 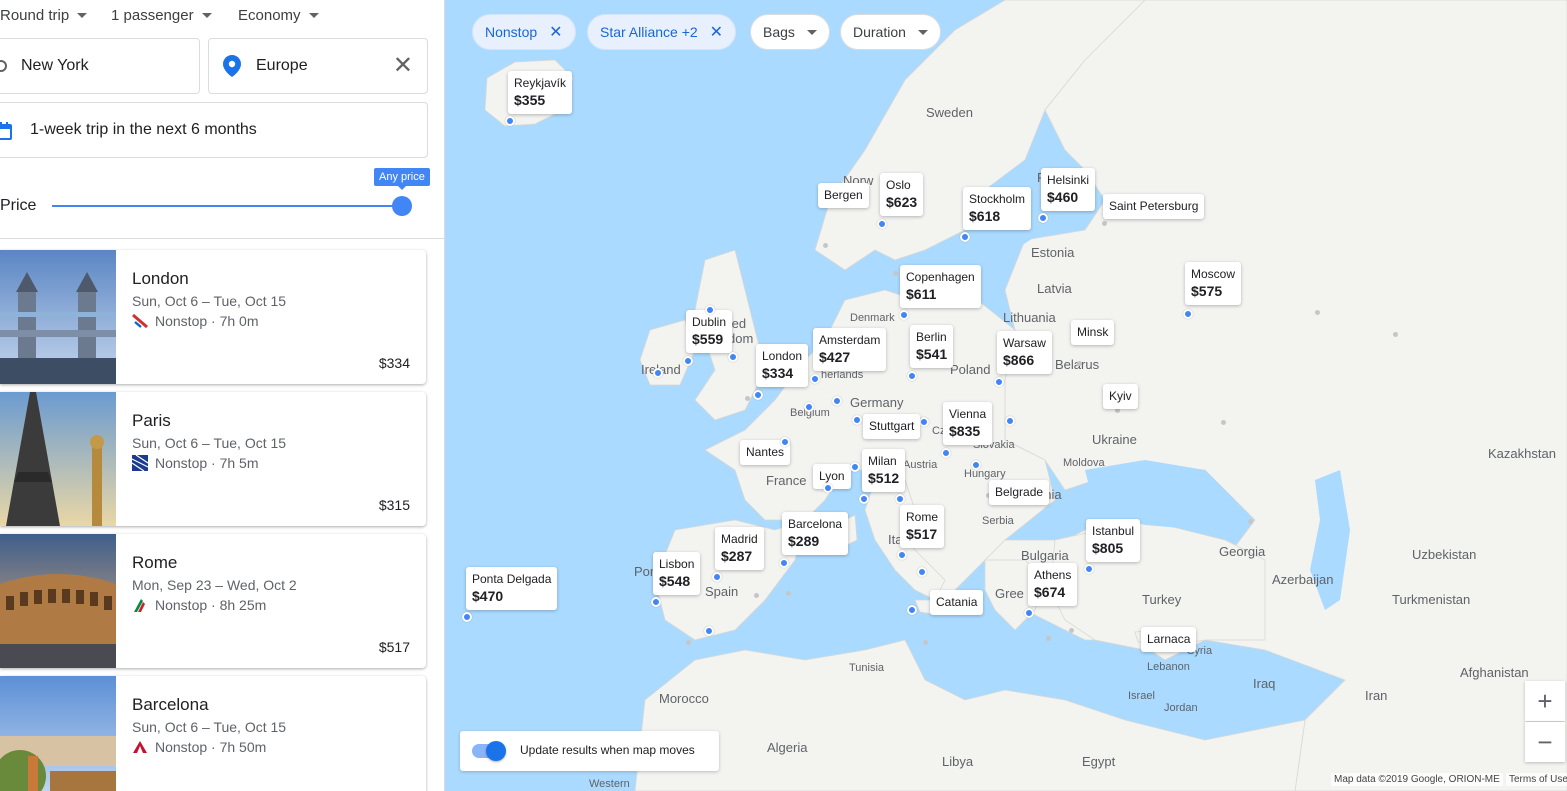 I want to click on destination-pin-stockholm: Stockholm $618, so click(x=997, y=208).